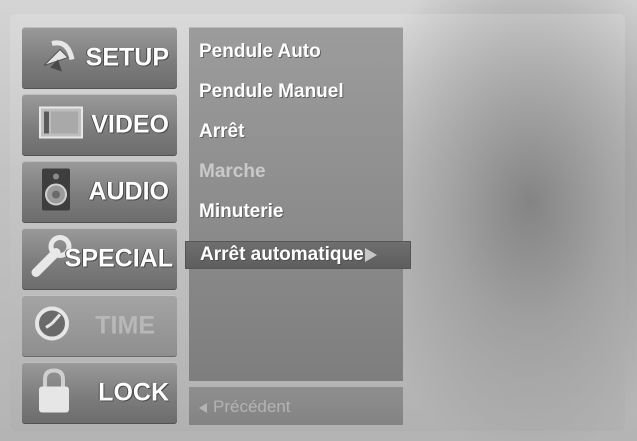 This screenshot has height=441, width=637. I want to click on back-button: Précédent, so click(245, 407).